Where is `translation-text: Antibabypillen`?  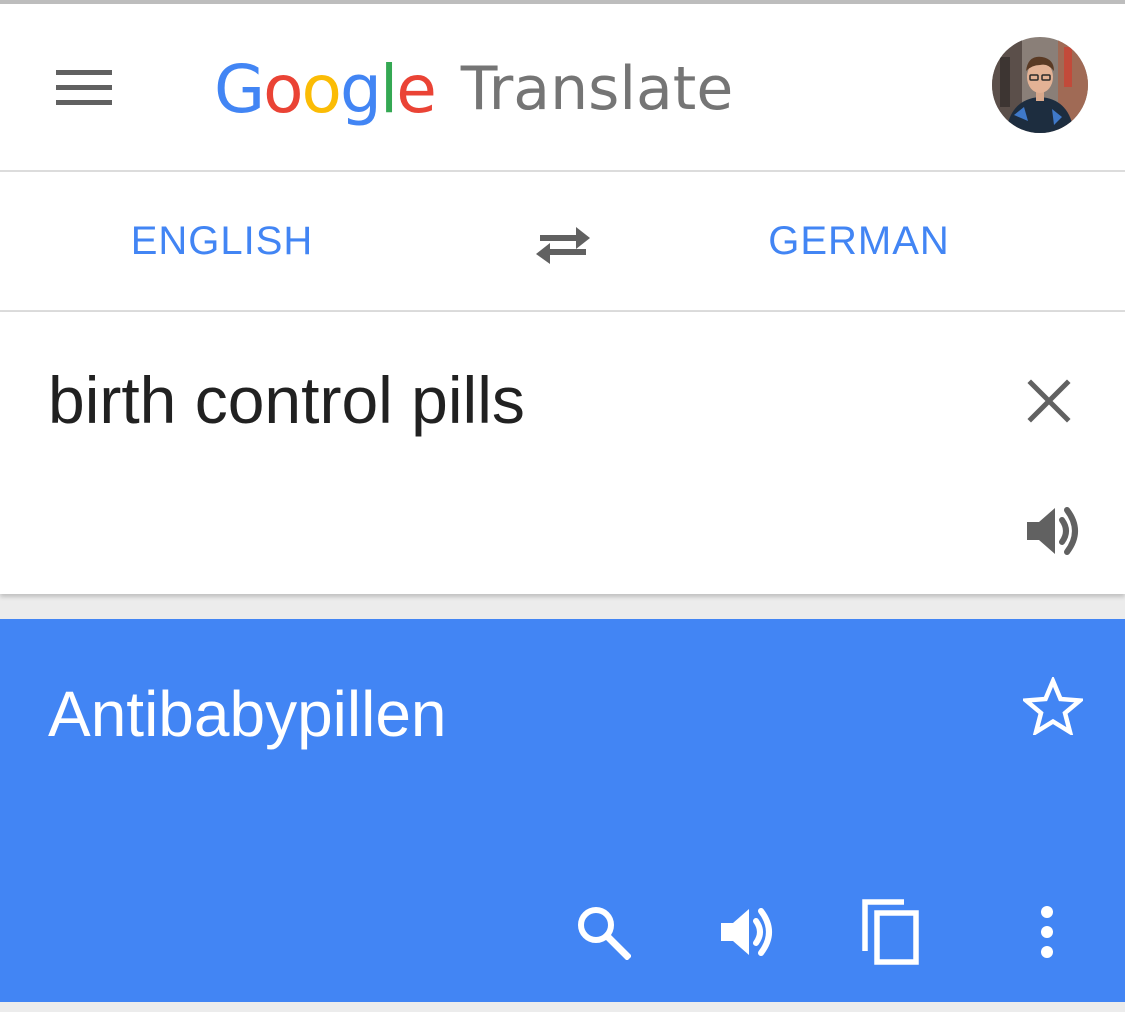
translation-text: Antibabypillen is located at coordinates (247, 714).